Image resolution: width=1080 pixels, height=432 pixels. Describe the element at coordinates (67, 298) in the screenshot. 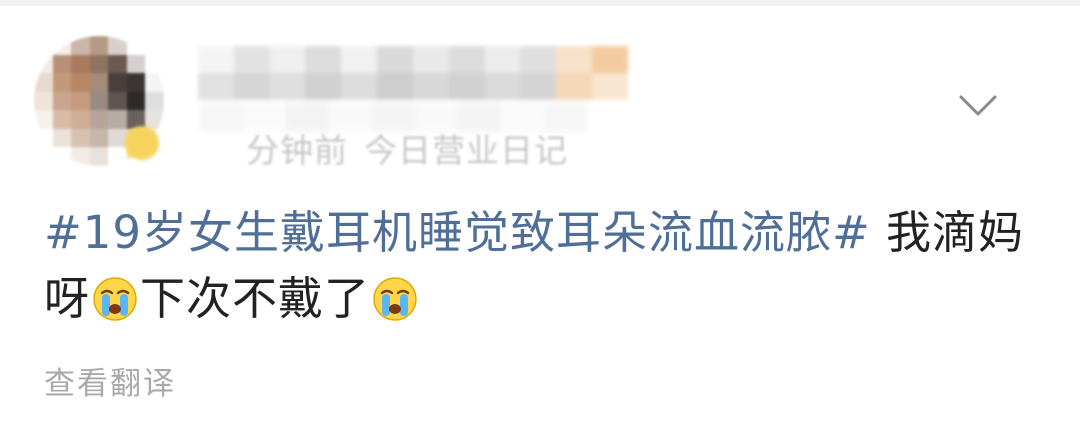

I see `post-text-part2: 呀` at that location.